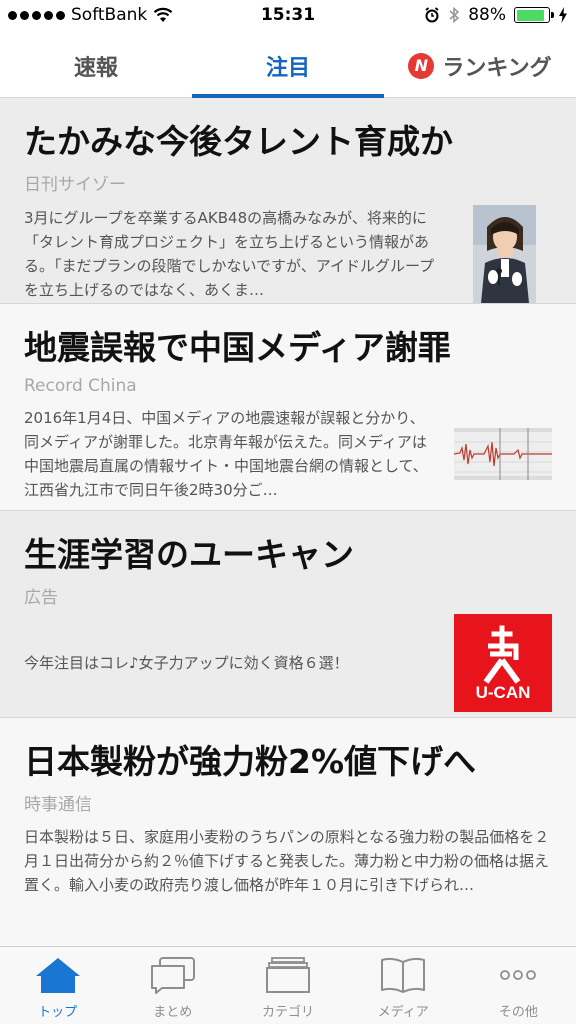 Image resolution: width=576 pixels, height=1024 pixels. I want to click on status-right: 88%, so click(496, 15).